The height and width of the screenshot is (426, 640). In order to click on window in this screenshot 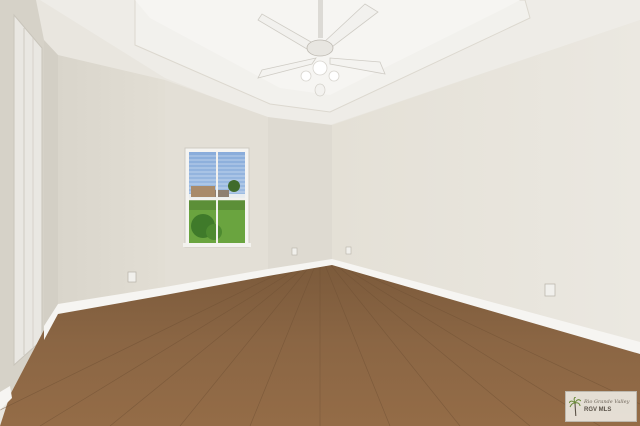, I will do `click(217, 197)`.